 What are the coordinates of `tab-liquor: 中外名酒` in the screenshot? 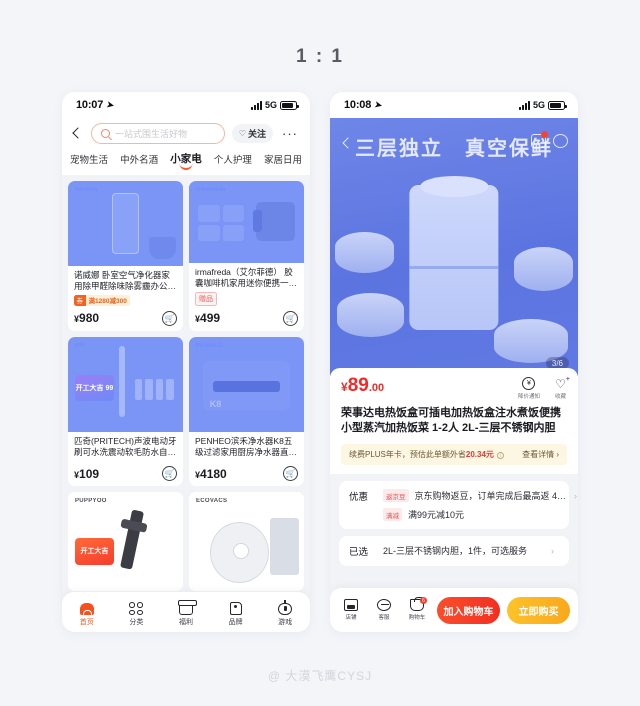 It's located at (139, 160).